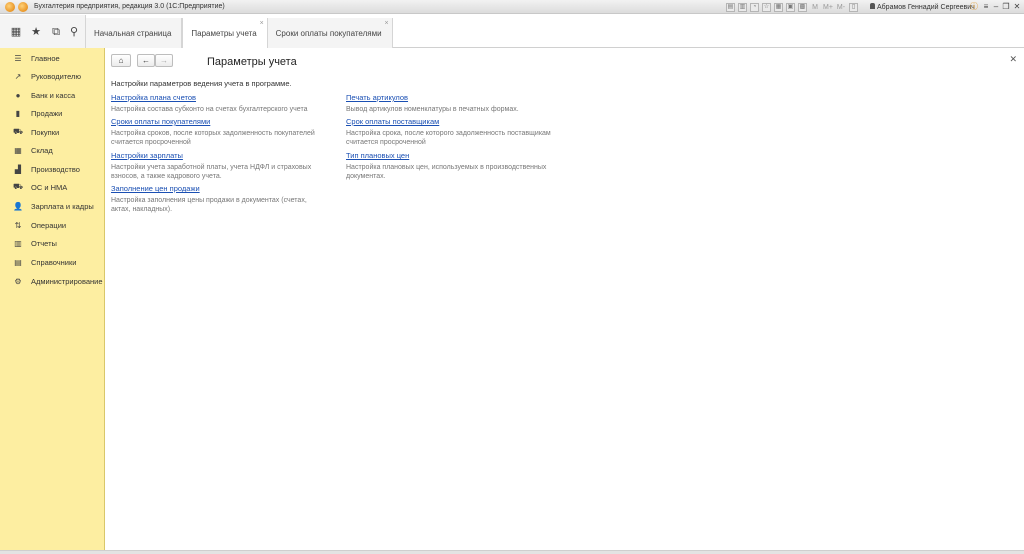 This screenshot has width=1024, height=554. What do you see at coordinates (742, 7) in the screenshot?
I see `paste-icon: ▥` at bounding box center [742, 7].